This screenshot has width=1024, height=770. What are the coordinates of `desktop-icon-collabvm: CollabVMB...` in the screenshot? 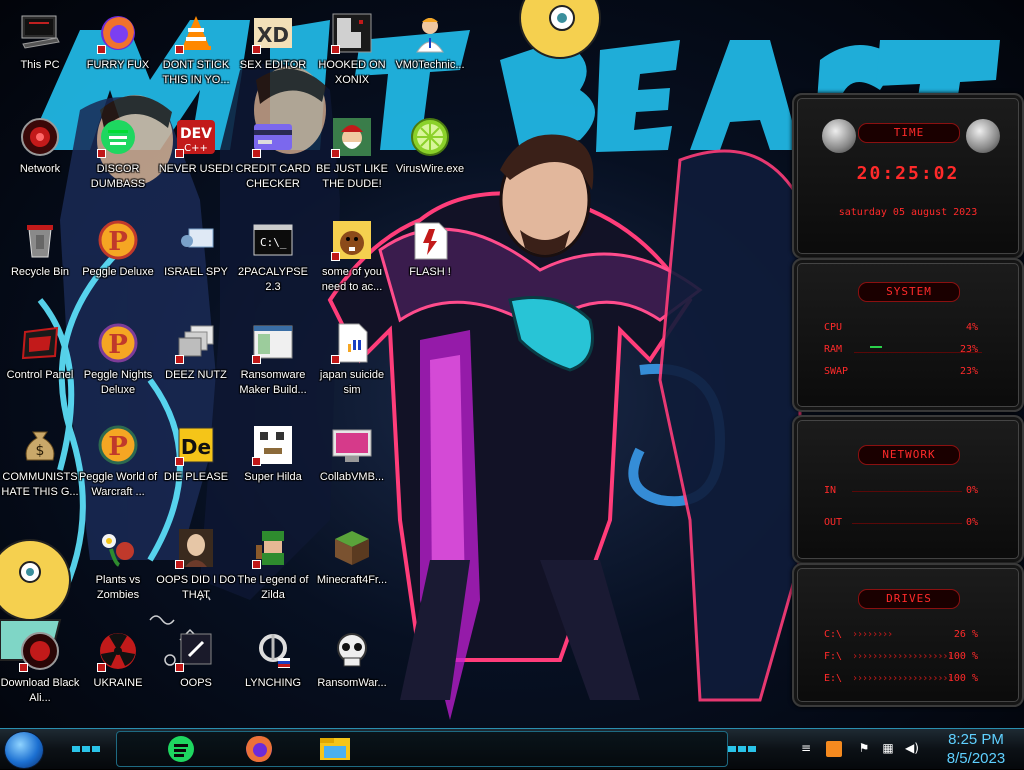 It's located at (352, 466).